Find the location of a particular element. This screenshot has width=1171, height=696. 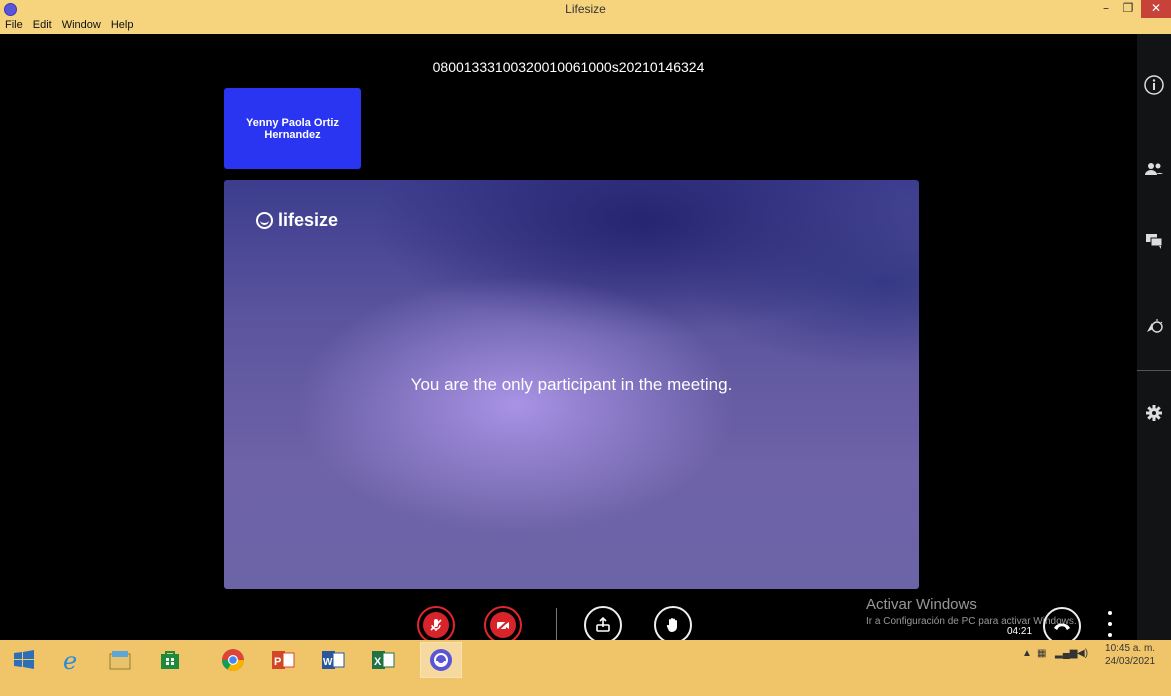

internet-explorer-icon: e is located at coordinates (70, 660).